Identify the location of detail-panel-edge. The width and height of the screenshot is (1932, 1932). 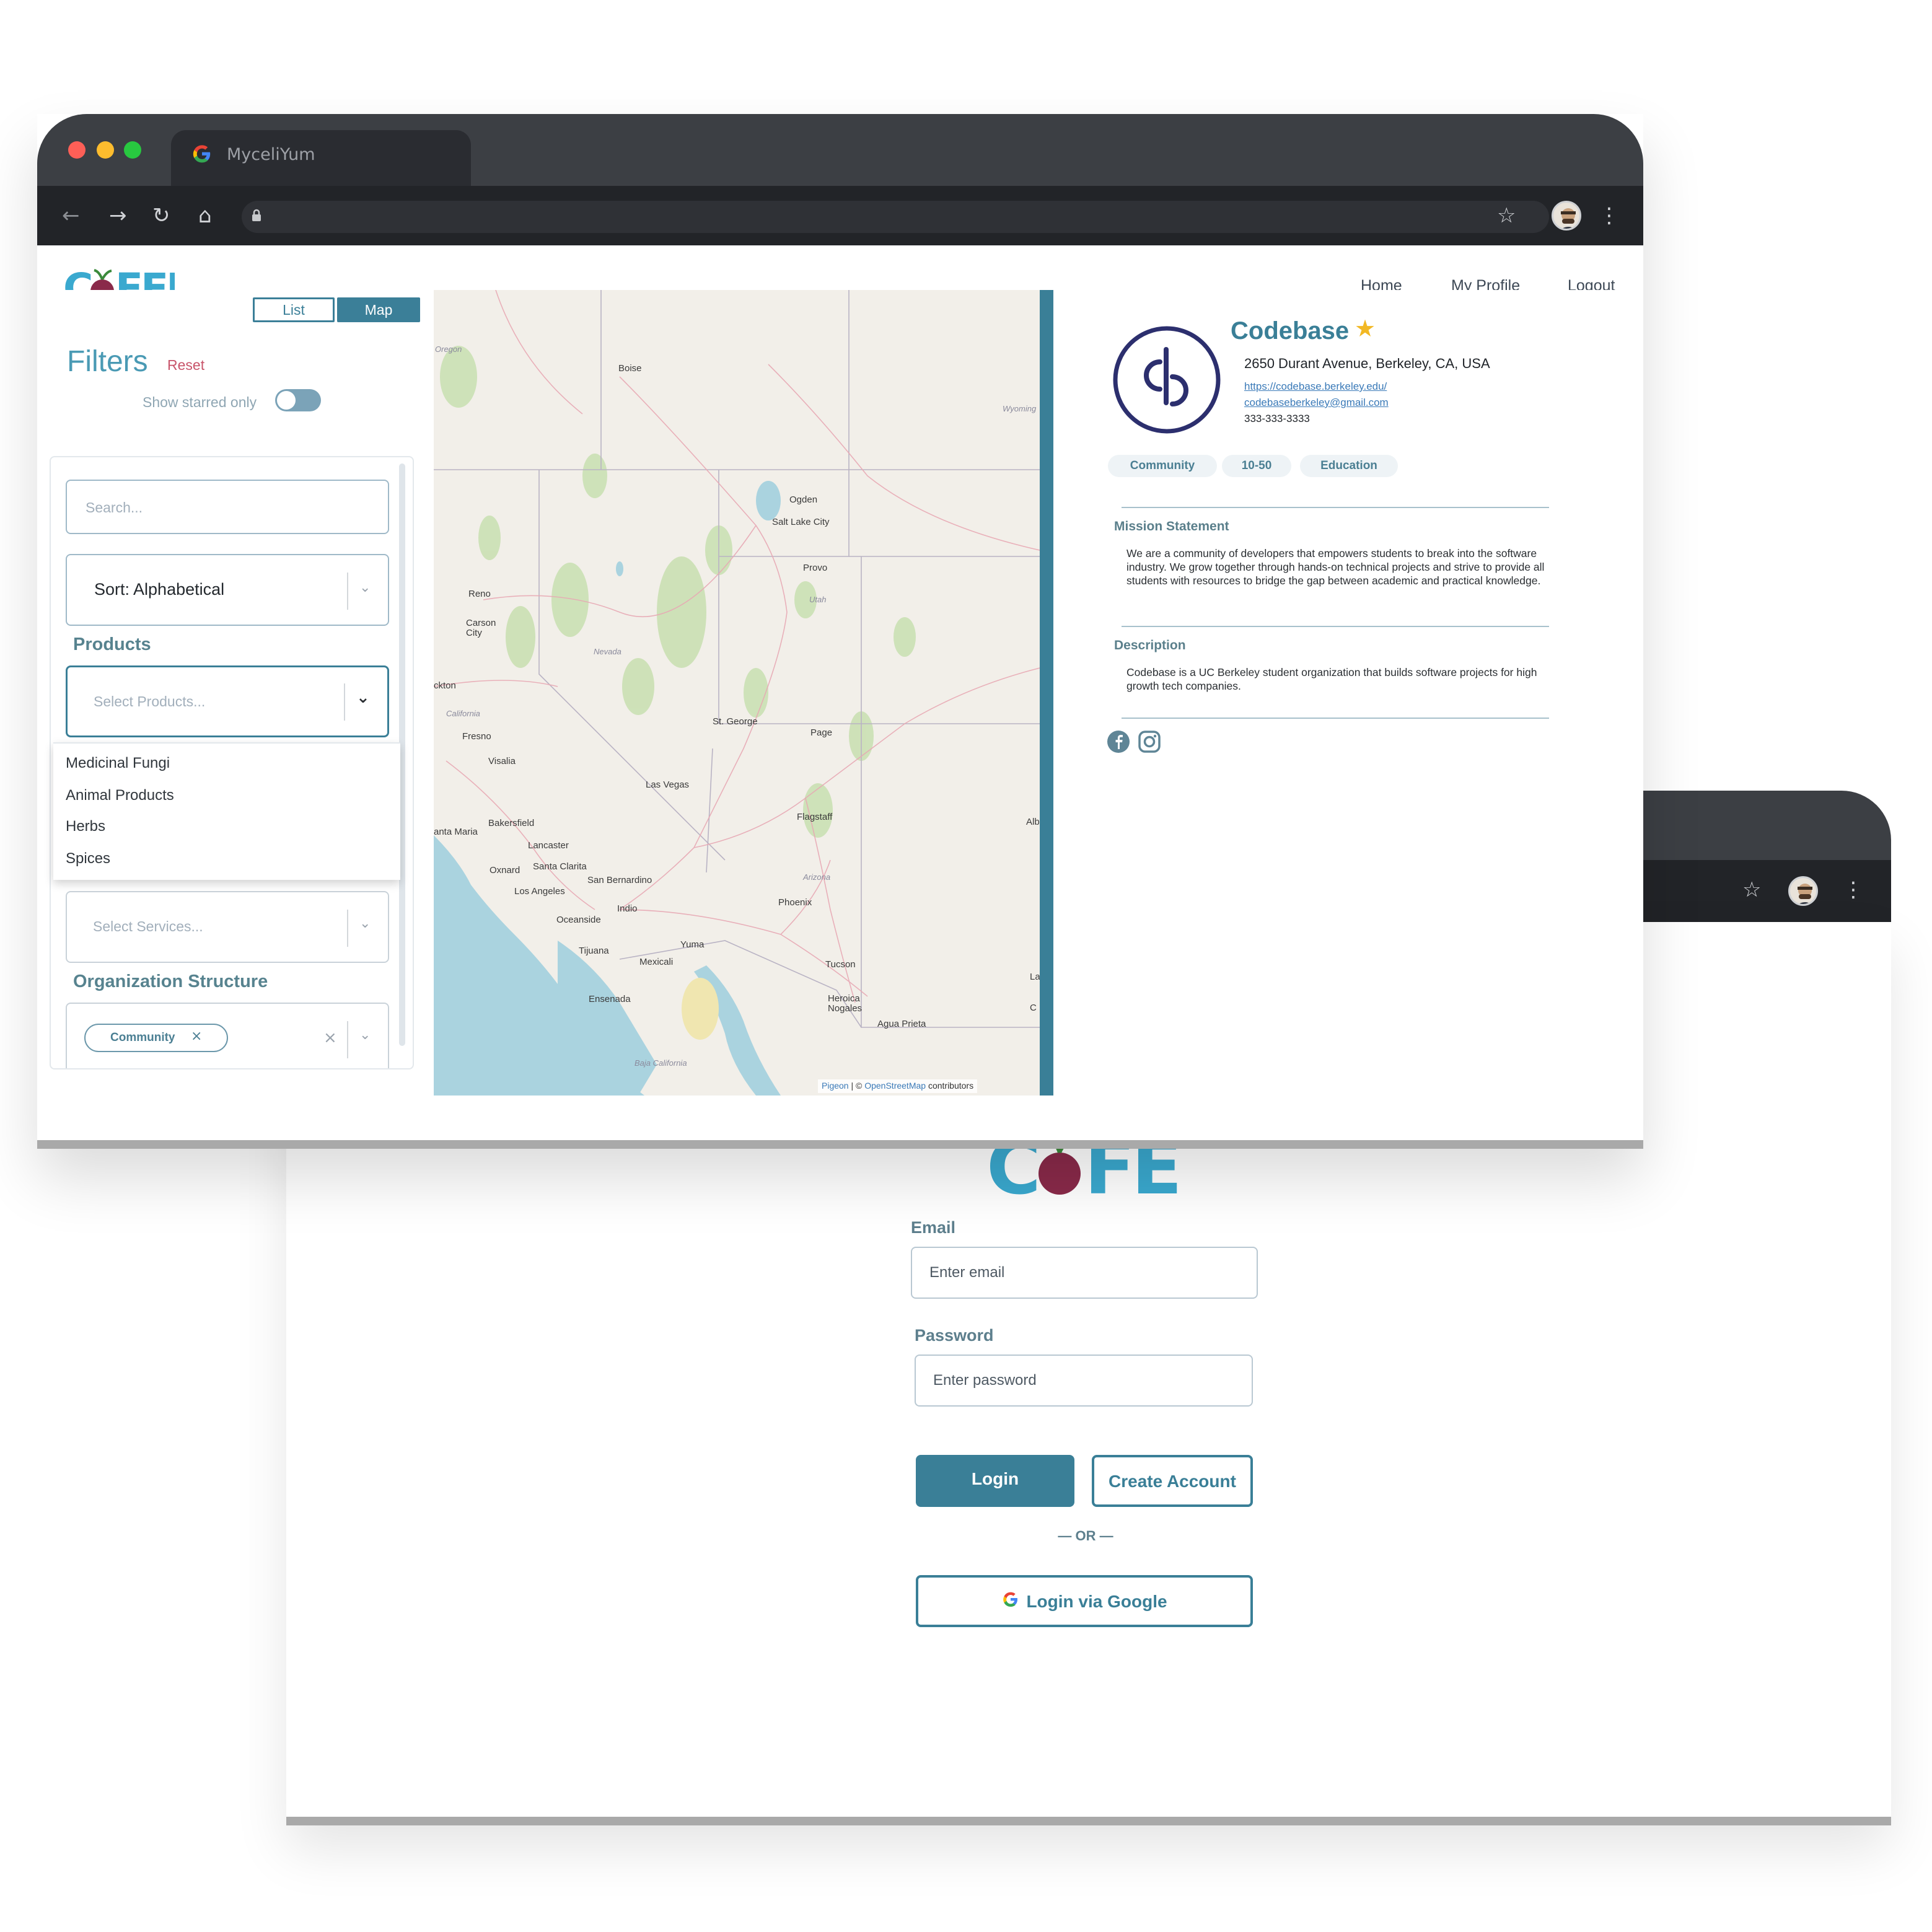
(1046, 693).